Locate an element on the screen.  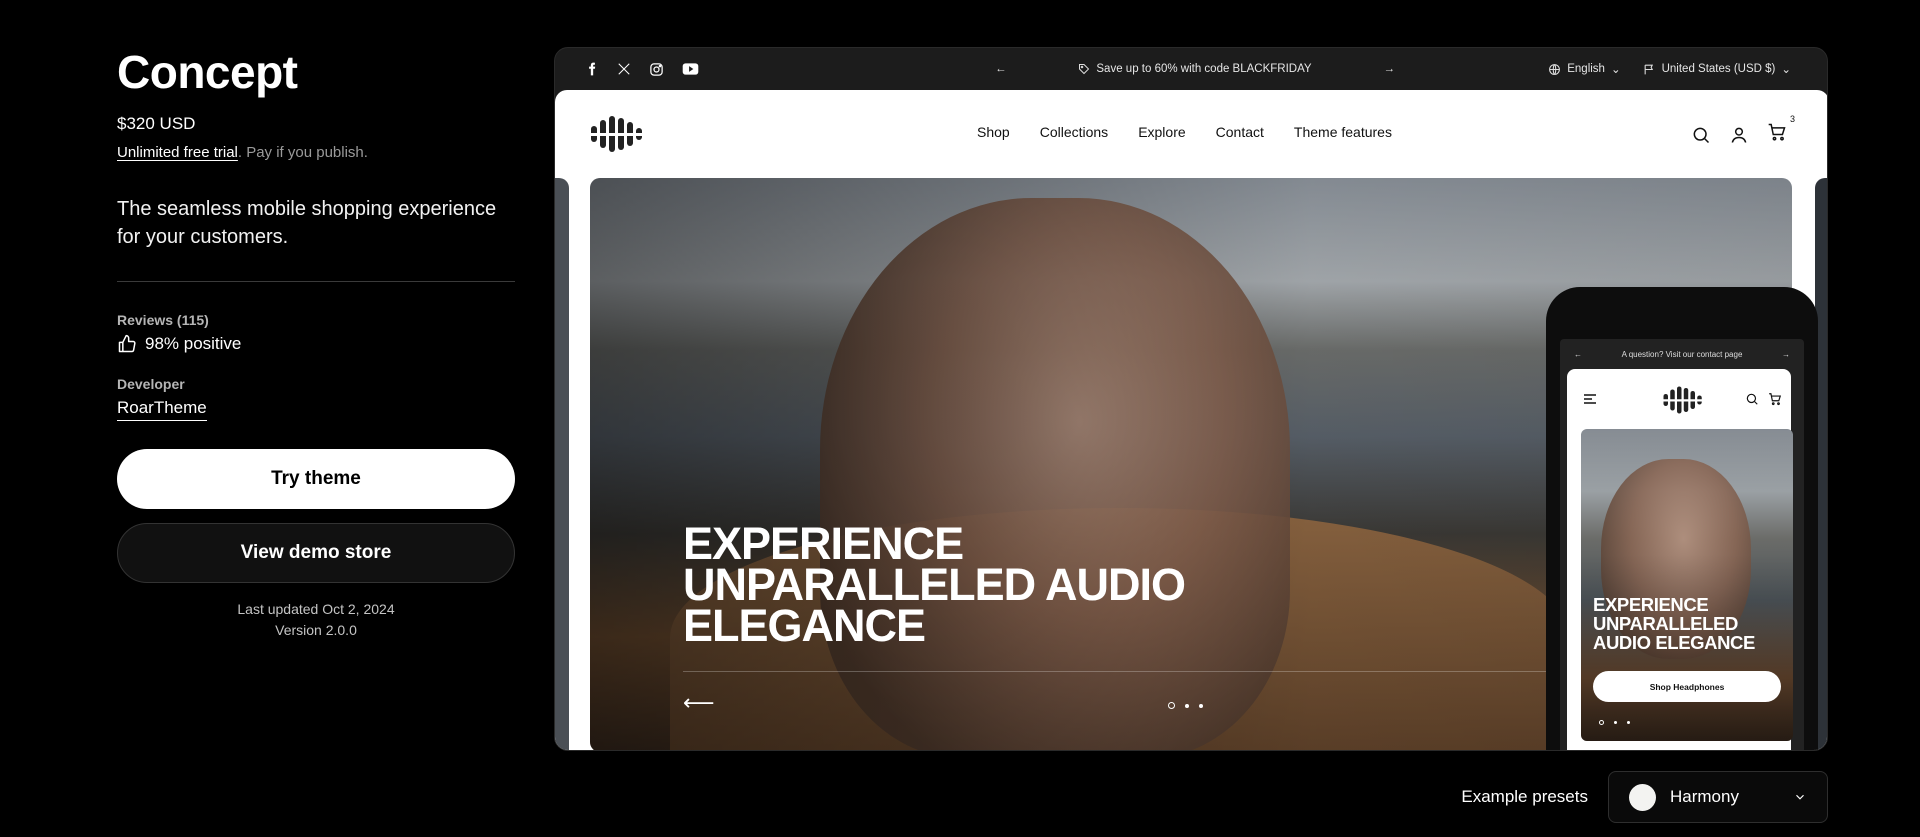
thumbs-up-icon is located at coordinates (127, 343).